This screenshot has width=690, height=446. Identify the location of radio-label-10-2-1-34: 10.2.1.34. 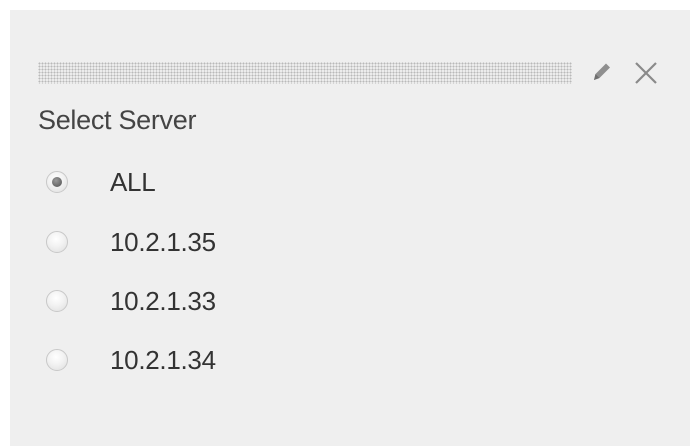
(163, 359).